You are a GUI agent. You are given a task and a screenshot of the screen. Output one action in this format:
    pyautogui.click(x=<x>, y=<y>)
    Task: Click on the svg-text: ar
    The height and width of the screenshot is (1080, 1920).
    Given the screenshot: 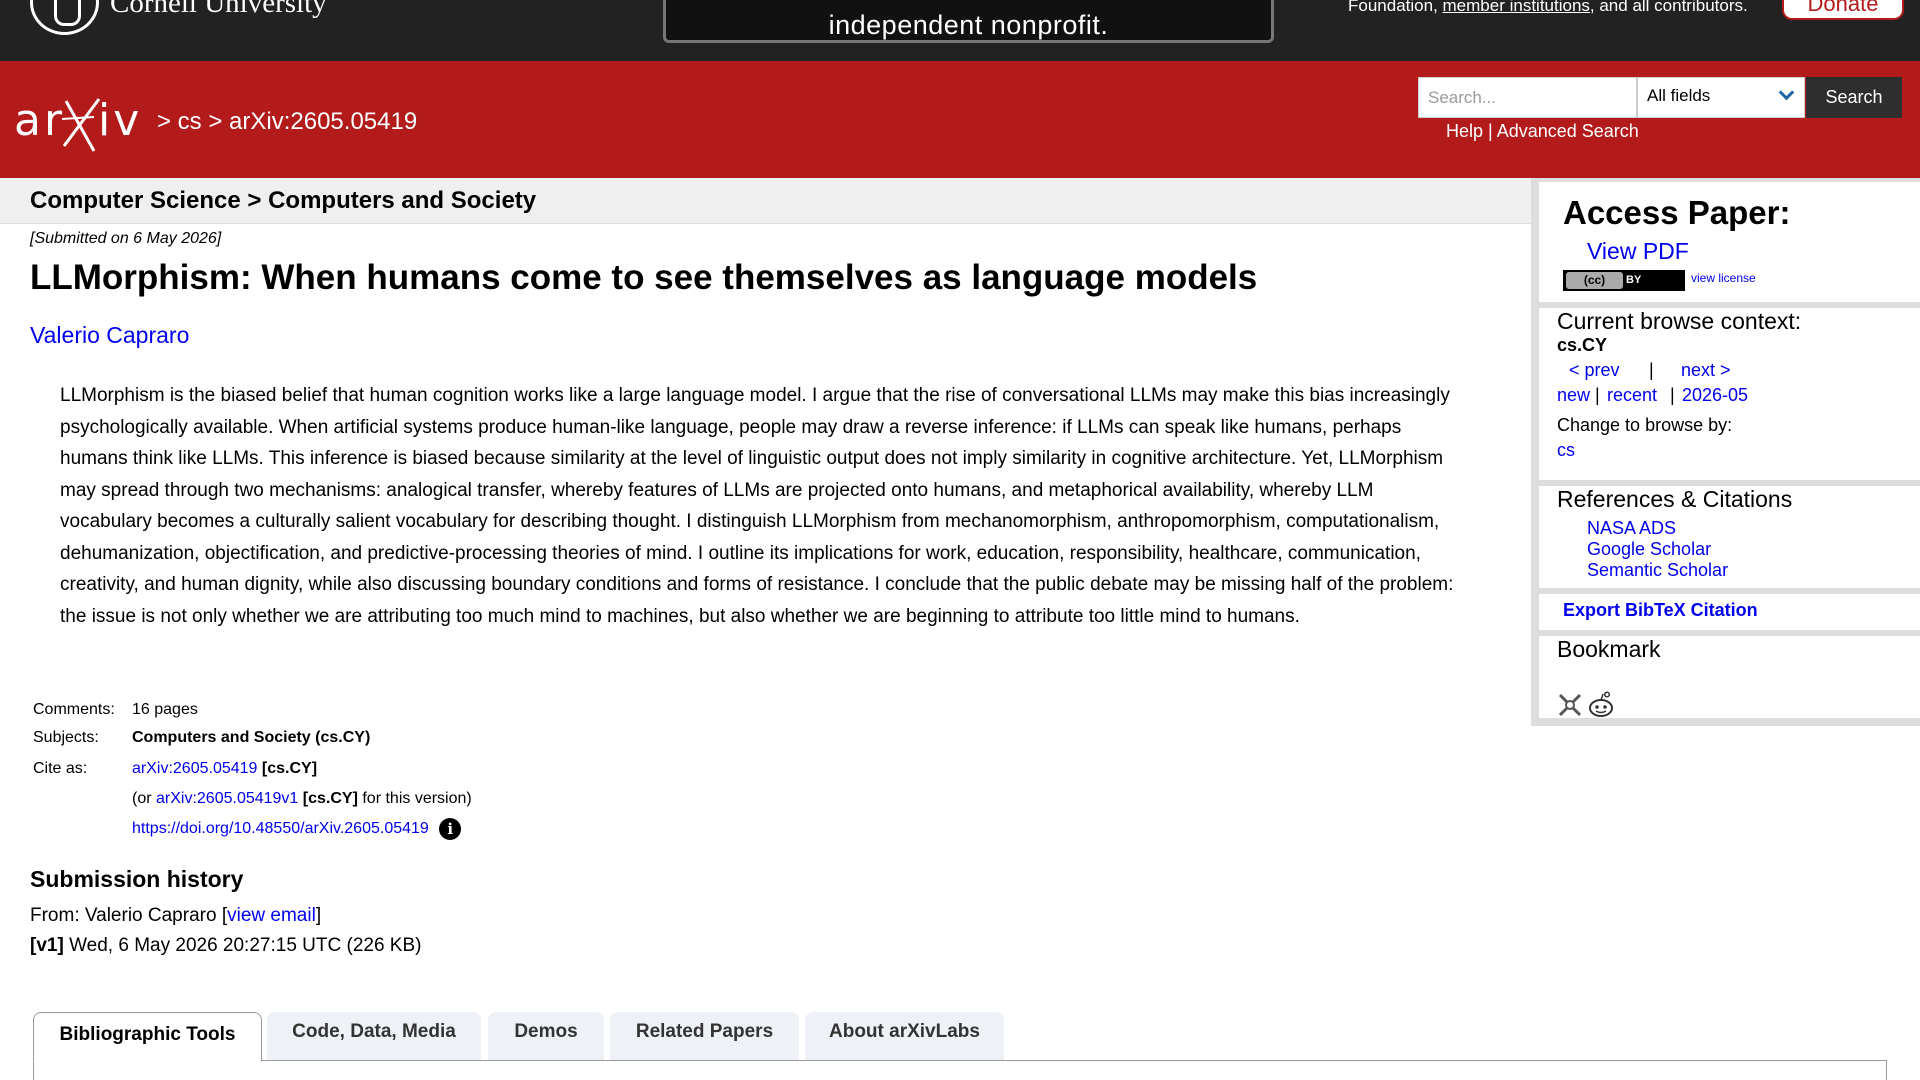 What is the action you would take?
    pyautogui.click(x=39, y=120)
    